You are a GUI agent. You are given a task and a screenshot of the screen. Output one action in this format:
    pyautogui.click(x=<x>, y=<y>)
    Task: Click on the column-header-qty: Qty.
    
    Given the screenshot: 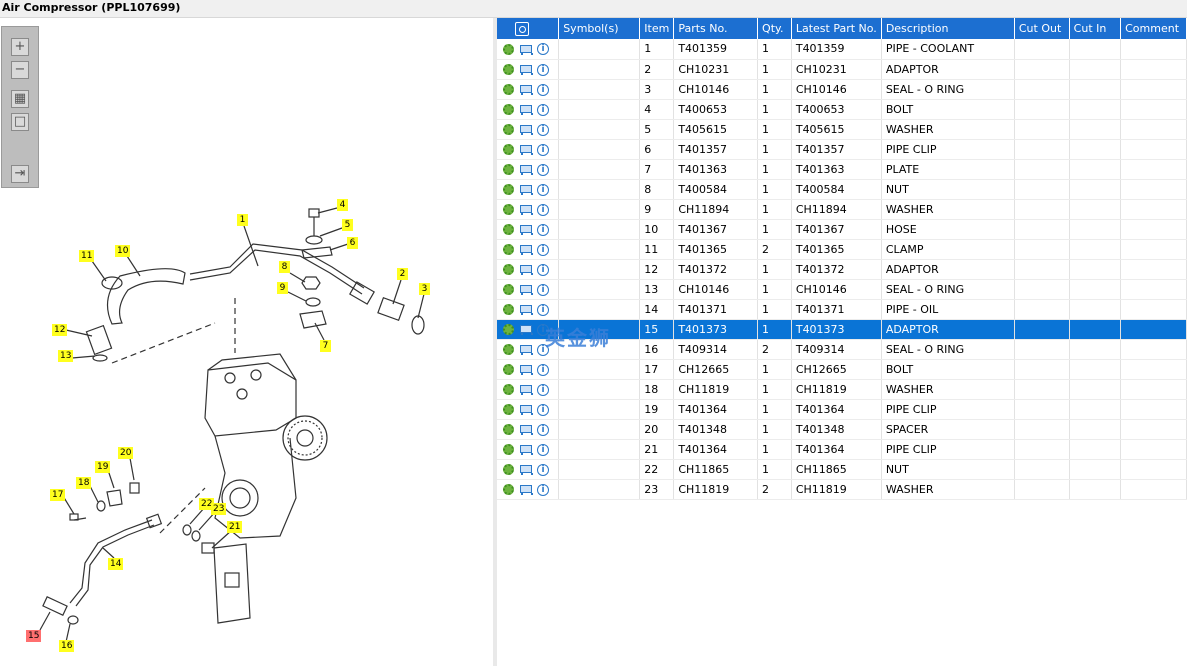 What is the action you would take?
    pyautogui.click(x=774, y=28)
    